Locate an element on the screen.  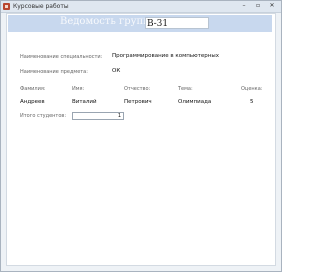
cell-topic: Олимпиада is located at coordinates (194, 102).